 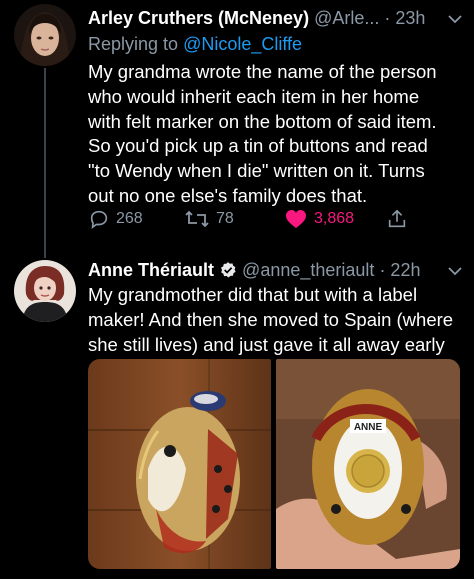 I want to click on reply-handle-link: @Nicole_Cliffe, so click(x=242, y=44).